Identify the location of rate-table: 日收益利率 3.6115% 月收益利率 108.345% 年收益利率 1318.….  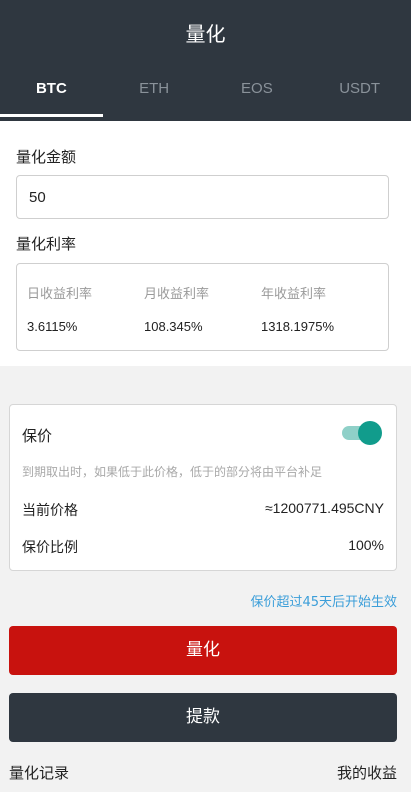
(202, 307).